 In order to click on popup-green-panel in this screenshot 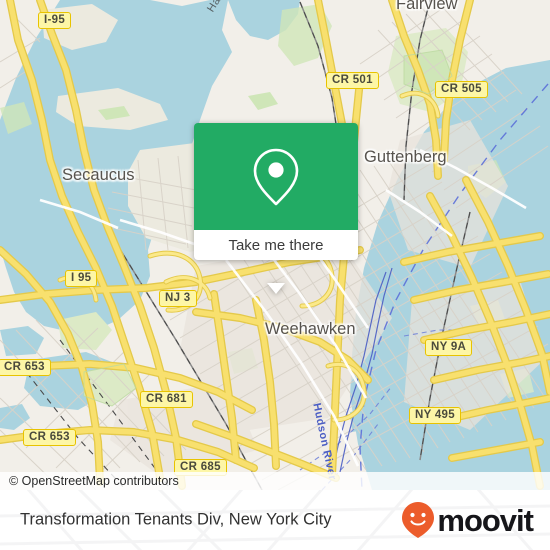, I will do `click(276, 176)`.